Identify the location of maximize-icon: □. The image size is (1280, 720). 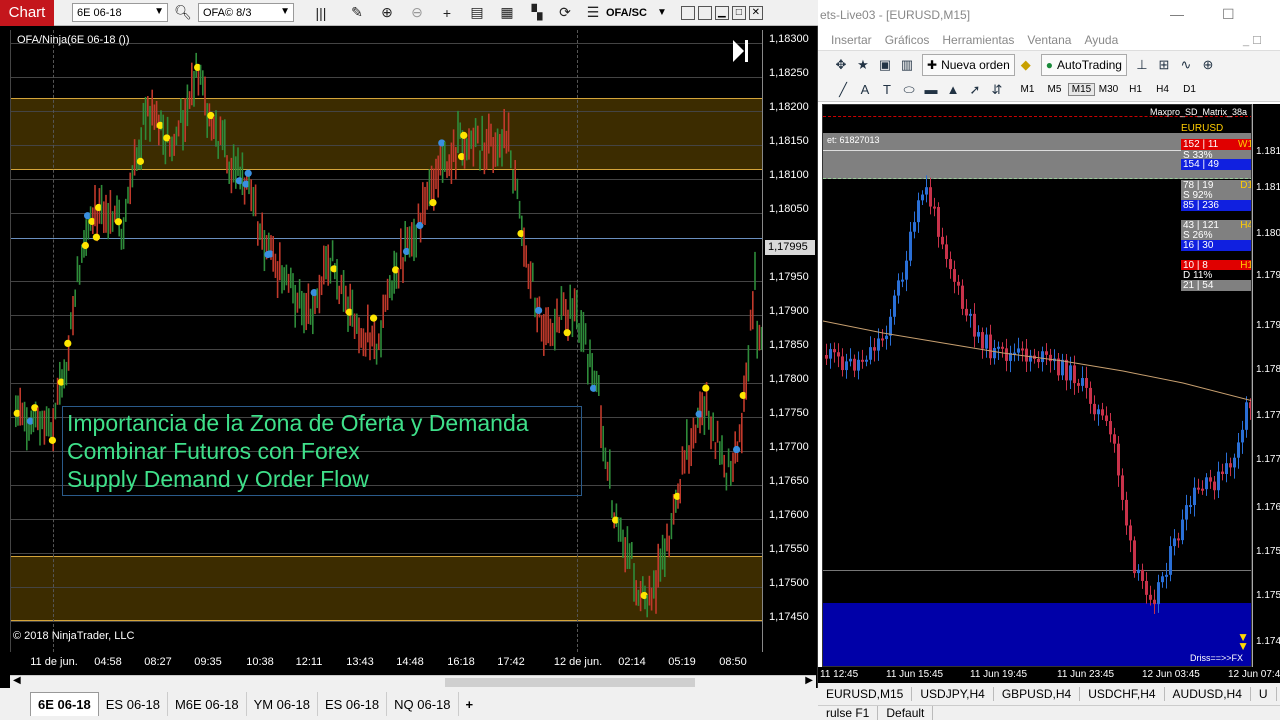
(738, 12).